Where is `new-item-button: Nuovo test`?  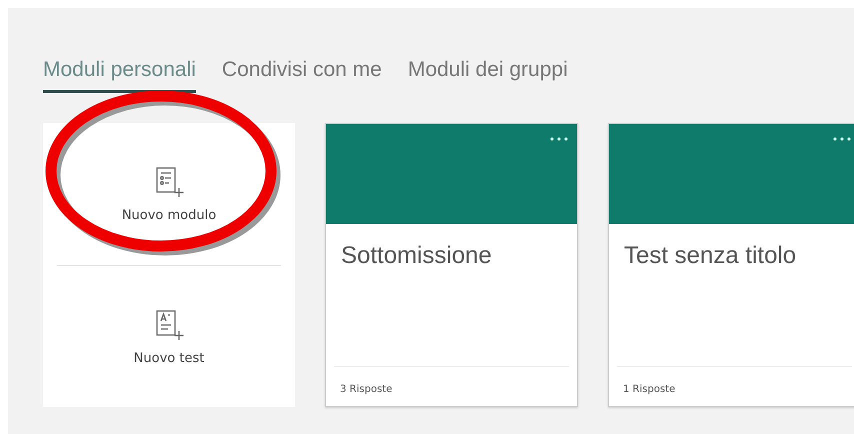 new-item-button: Nuovo test is located at coordinates (169, 358).